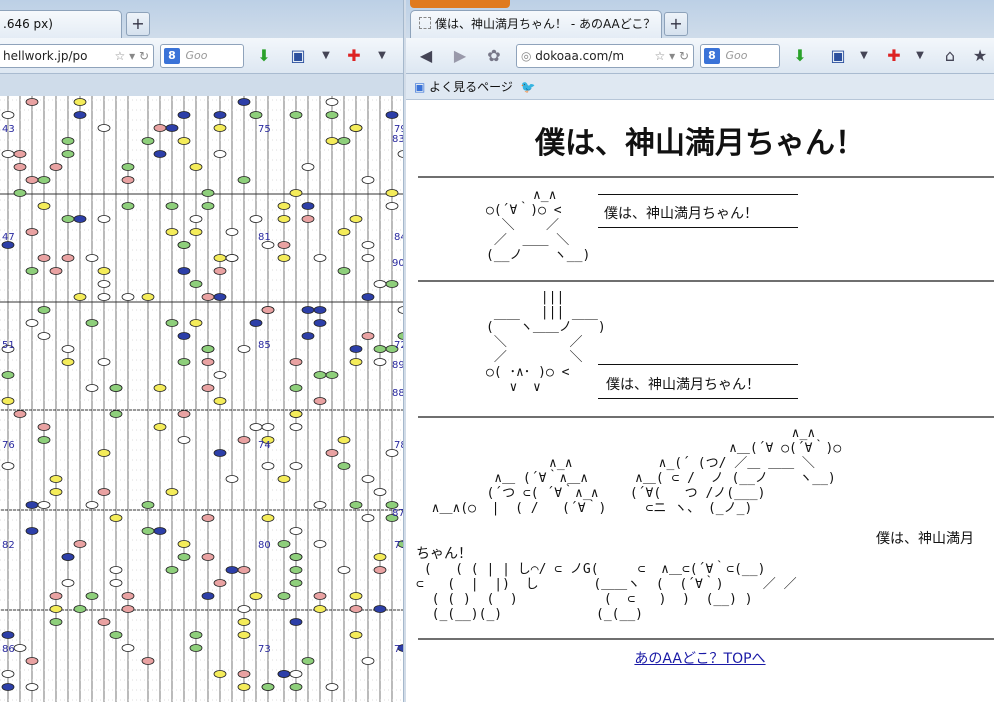  What do you see at coordinates (471, 87) in the screenshot?
I see `bookmark-frequent: よく見るページ` at bounding box center [471, 87].